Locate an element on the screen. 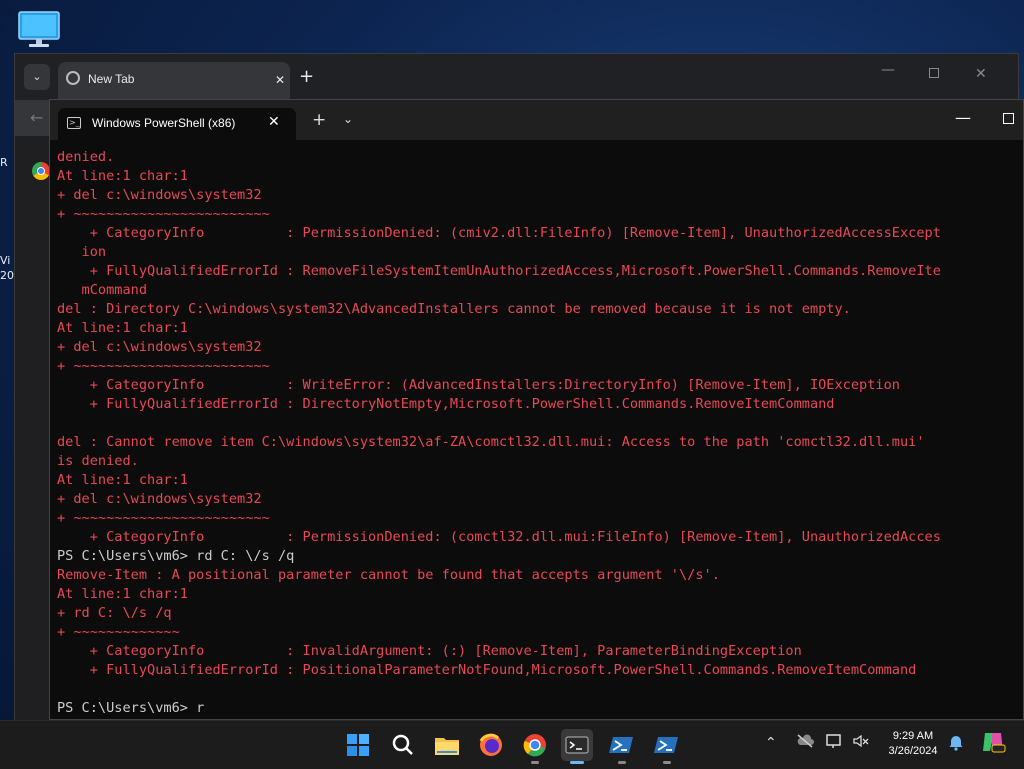 The width and height of the screenshot is (1024, 769). terminal-line: PS C:\Users\vm6> rd C: \/s /q is located at coordinates (176, 556).